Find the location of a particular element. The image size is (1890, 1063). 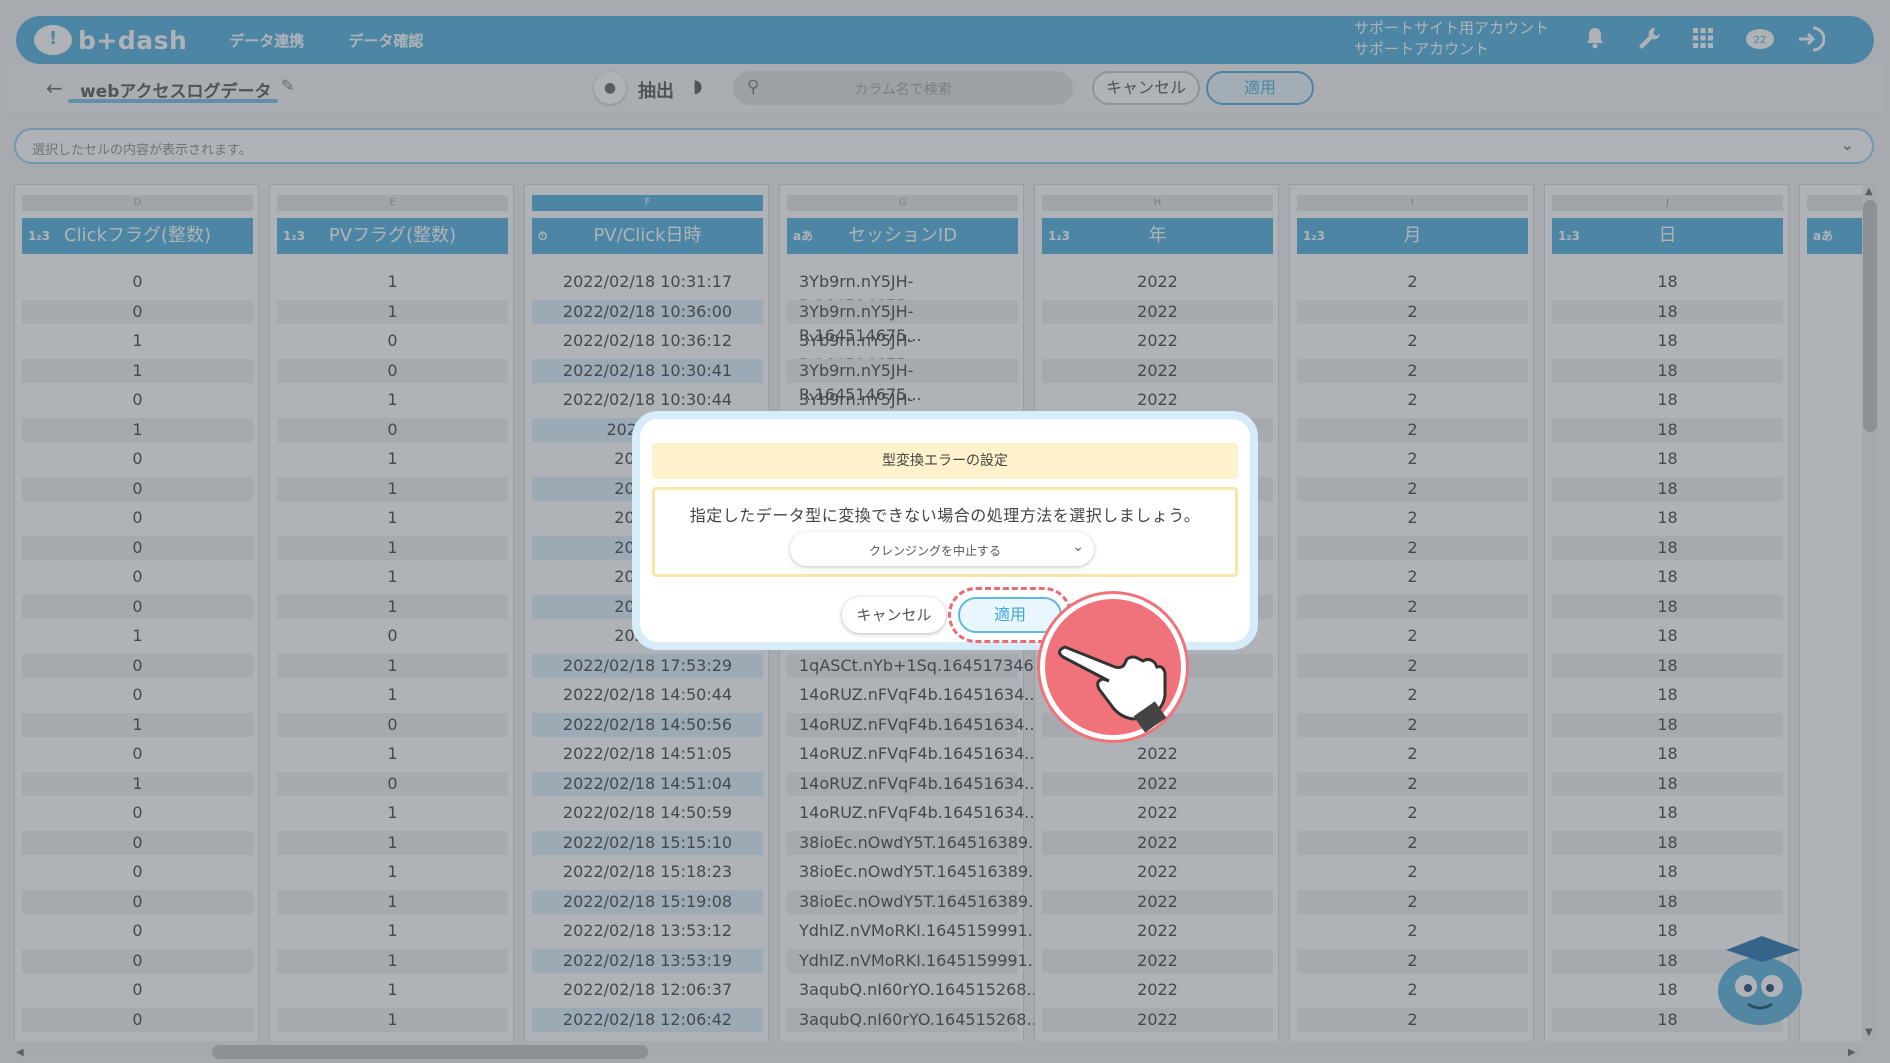

dialog-title: 型変換エラーの設定 is located at coordinates (945, 461).